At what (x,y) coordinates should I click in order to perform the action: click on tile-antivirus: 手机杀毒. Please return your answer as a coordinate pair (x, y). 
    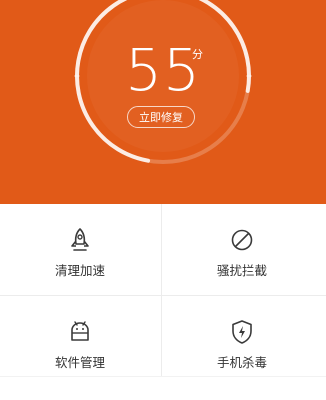
    Looking at the image, I should click on (242, 341).